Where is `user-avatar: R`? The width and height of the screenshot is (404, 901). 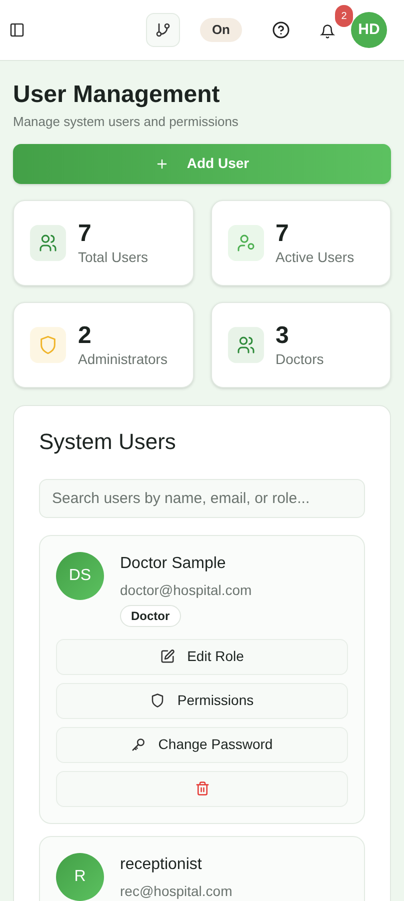 user-avatar: R is located at coordinates (80, 876).